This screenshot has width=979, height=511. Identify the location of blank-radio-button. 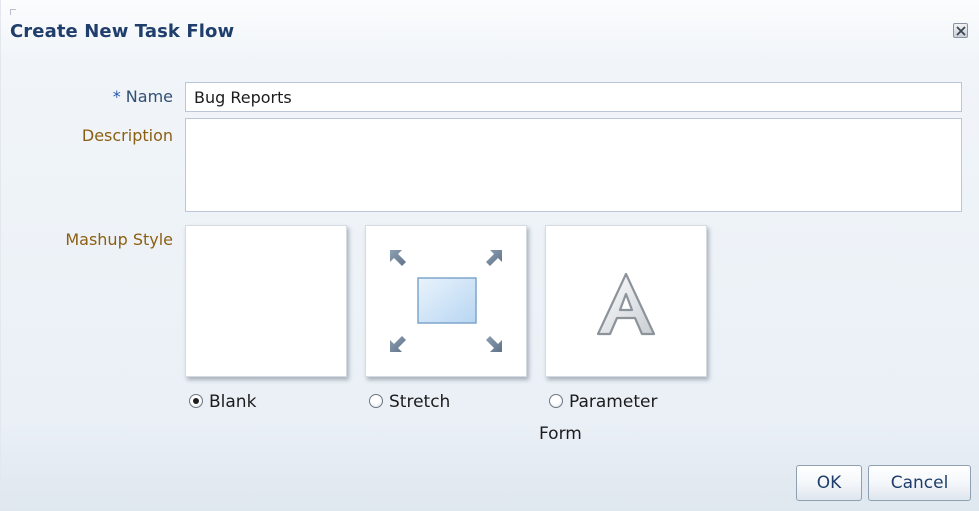
(196, 400).